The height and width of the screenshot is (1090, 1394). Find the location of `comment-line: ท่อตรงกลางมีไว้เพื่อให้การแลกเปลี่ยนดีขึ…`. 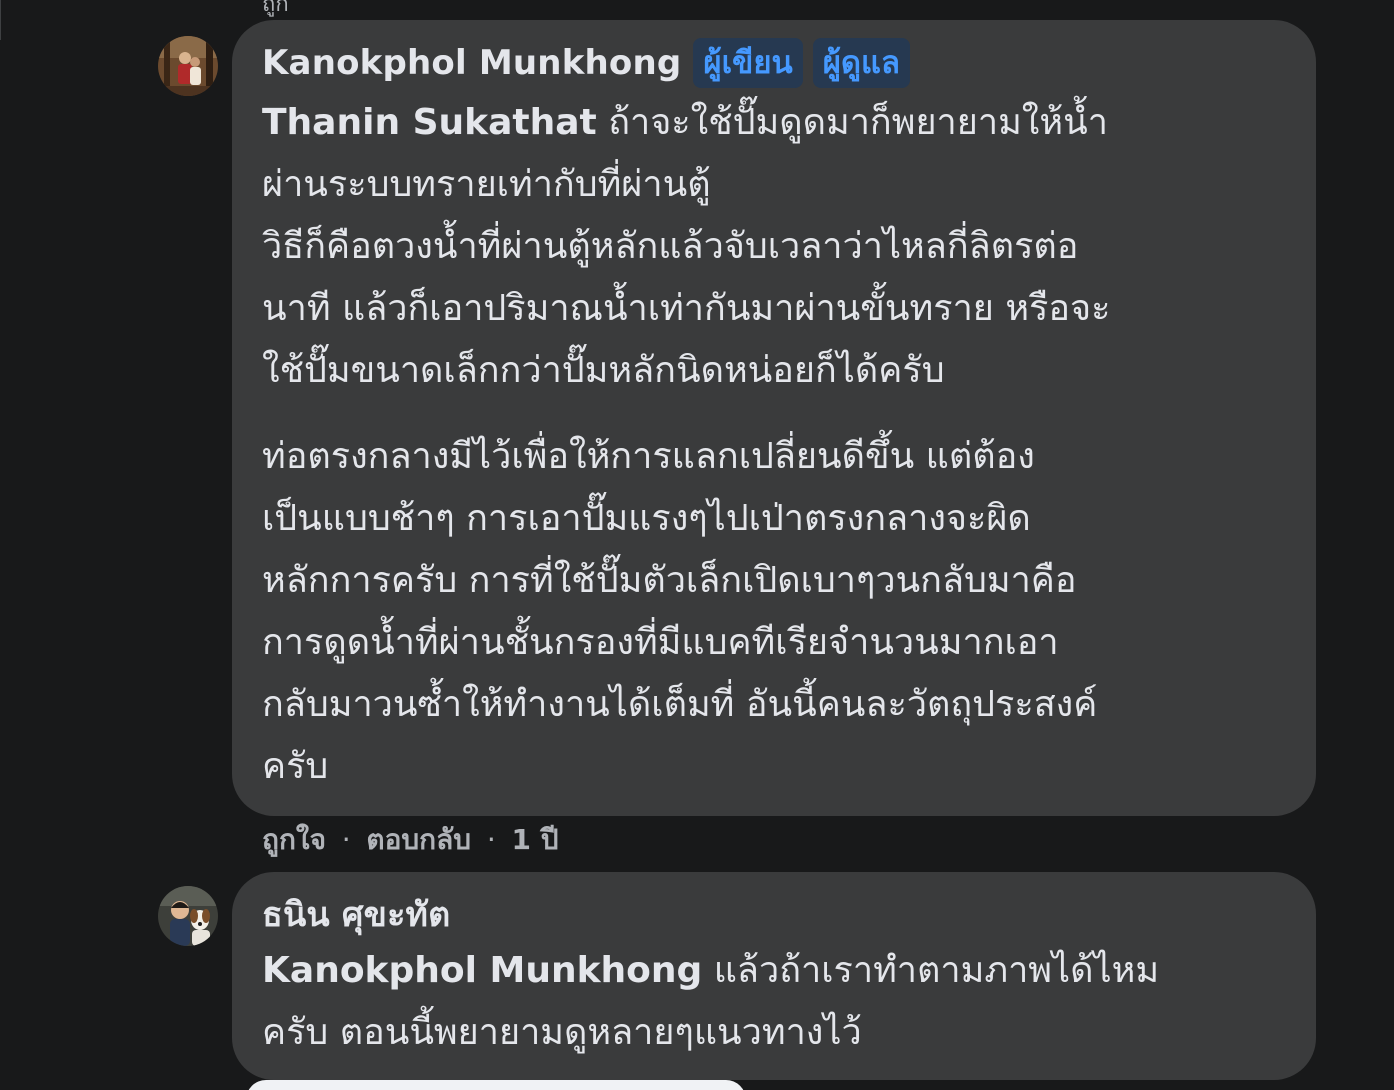

comment-line: ท่อตรงกลางมีไว้เพื่อให้การแลกเปลี่ยนดีขึ… is located at coordinates (648, 456).